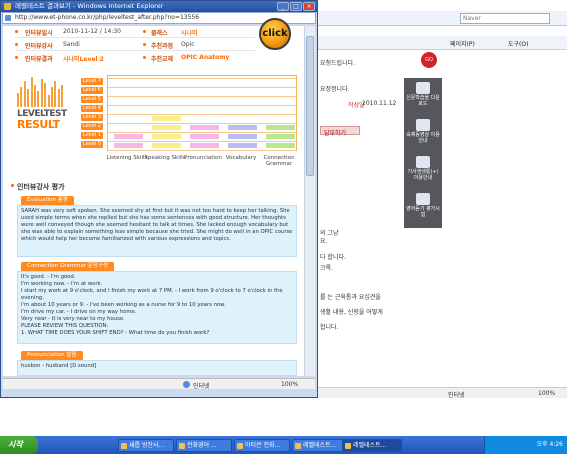  I want to click on globe-icon, so click(186, 384).